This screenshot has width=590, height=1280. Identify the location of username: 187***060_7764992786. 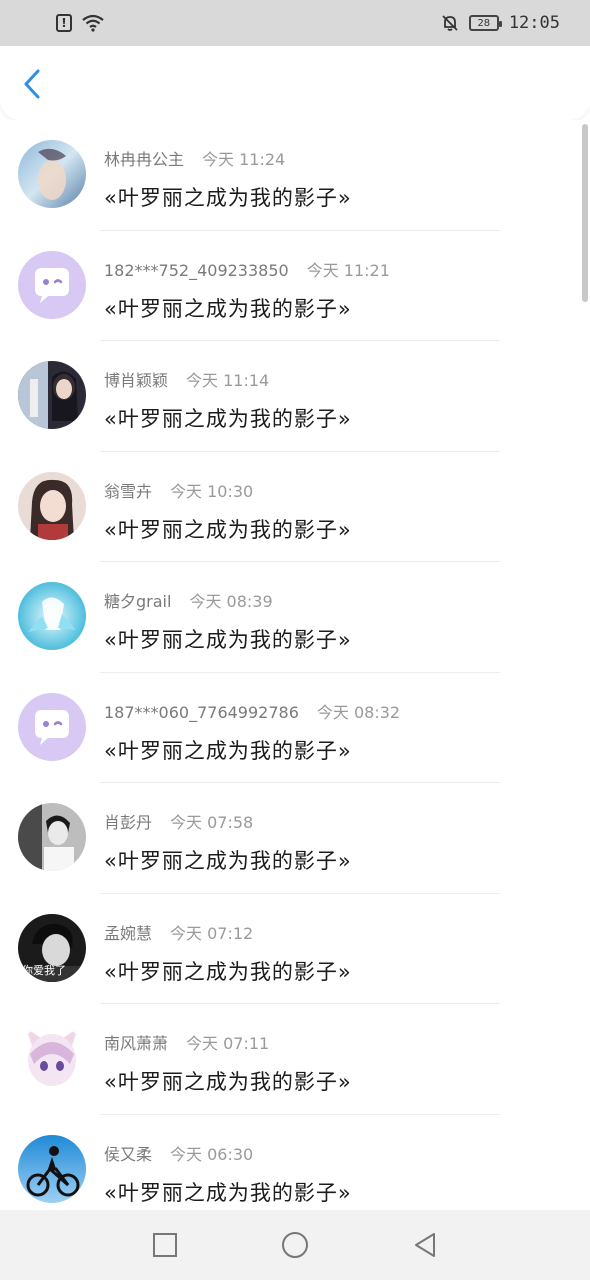
(201, 712).